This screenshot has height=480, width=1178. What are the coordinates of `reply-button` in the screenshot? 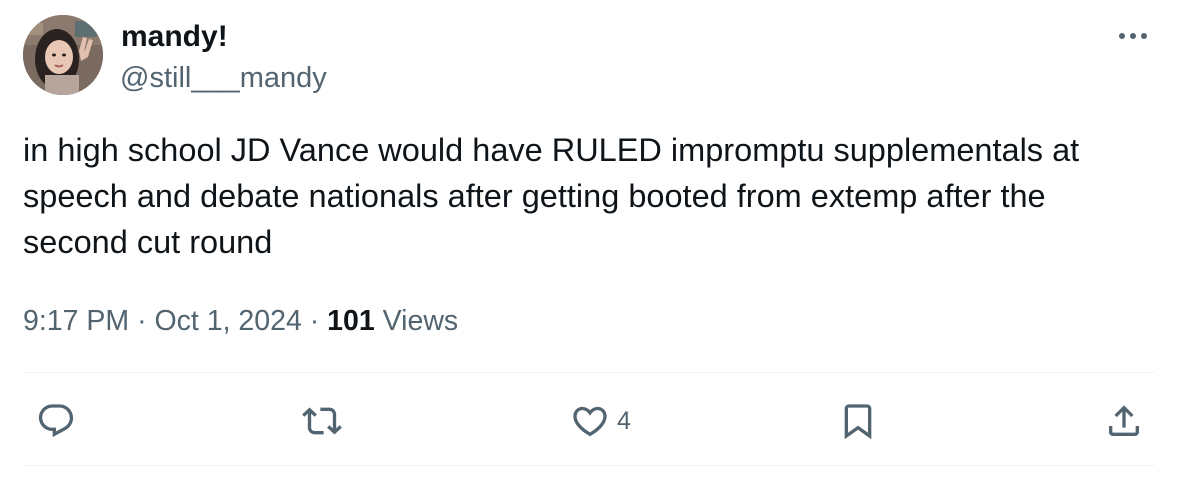 It's located at (56, 421).